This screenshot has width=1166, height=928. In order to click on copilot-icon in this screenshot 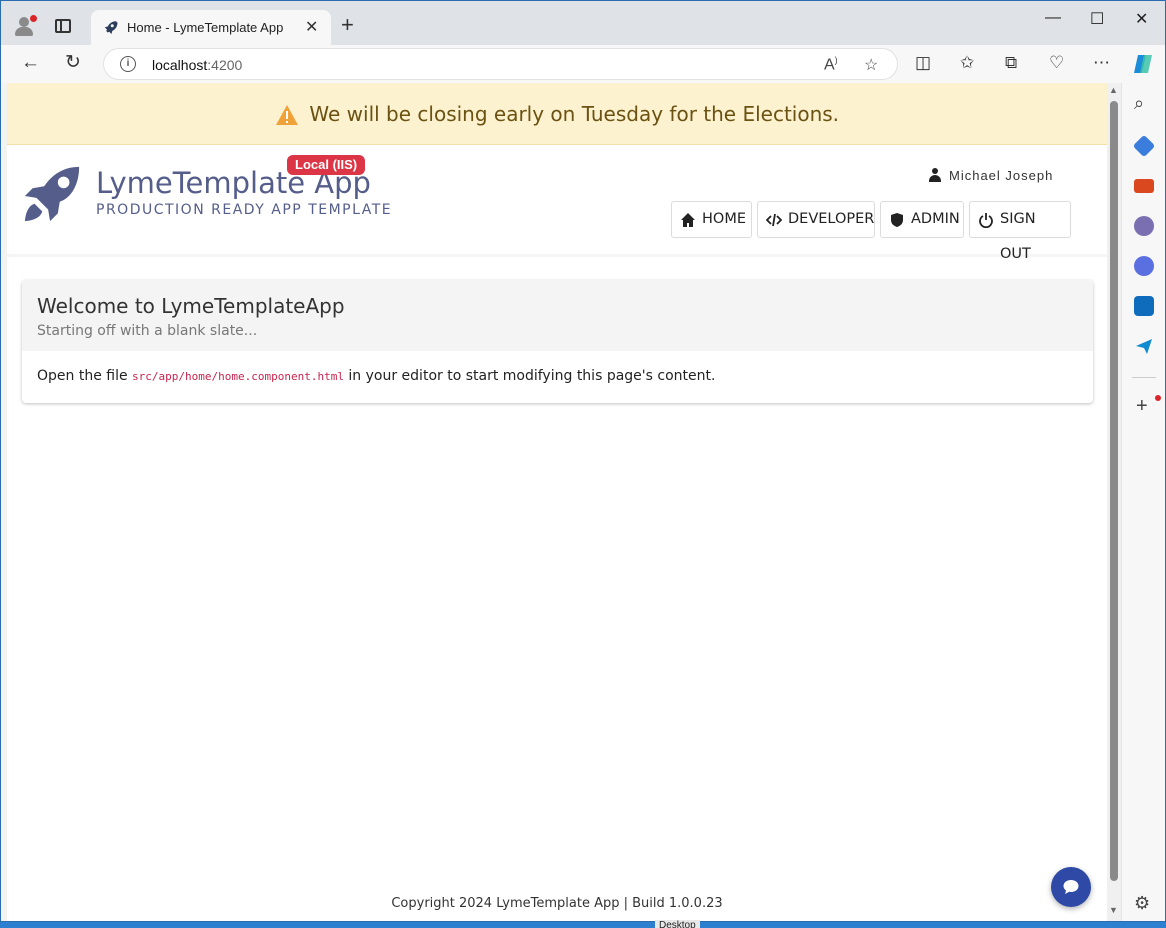, I will do `click(1143, 64)`.